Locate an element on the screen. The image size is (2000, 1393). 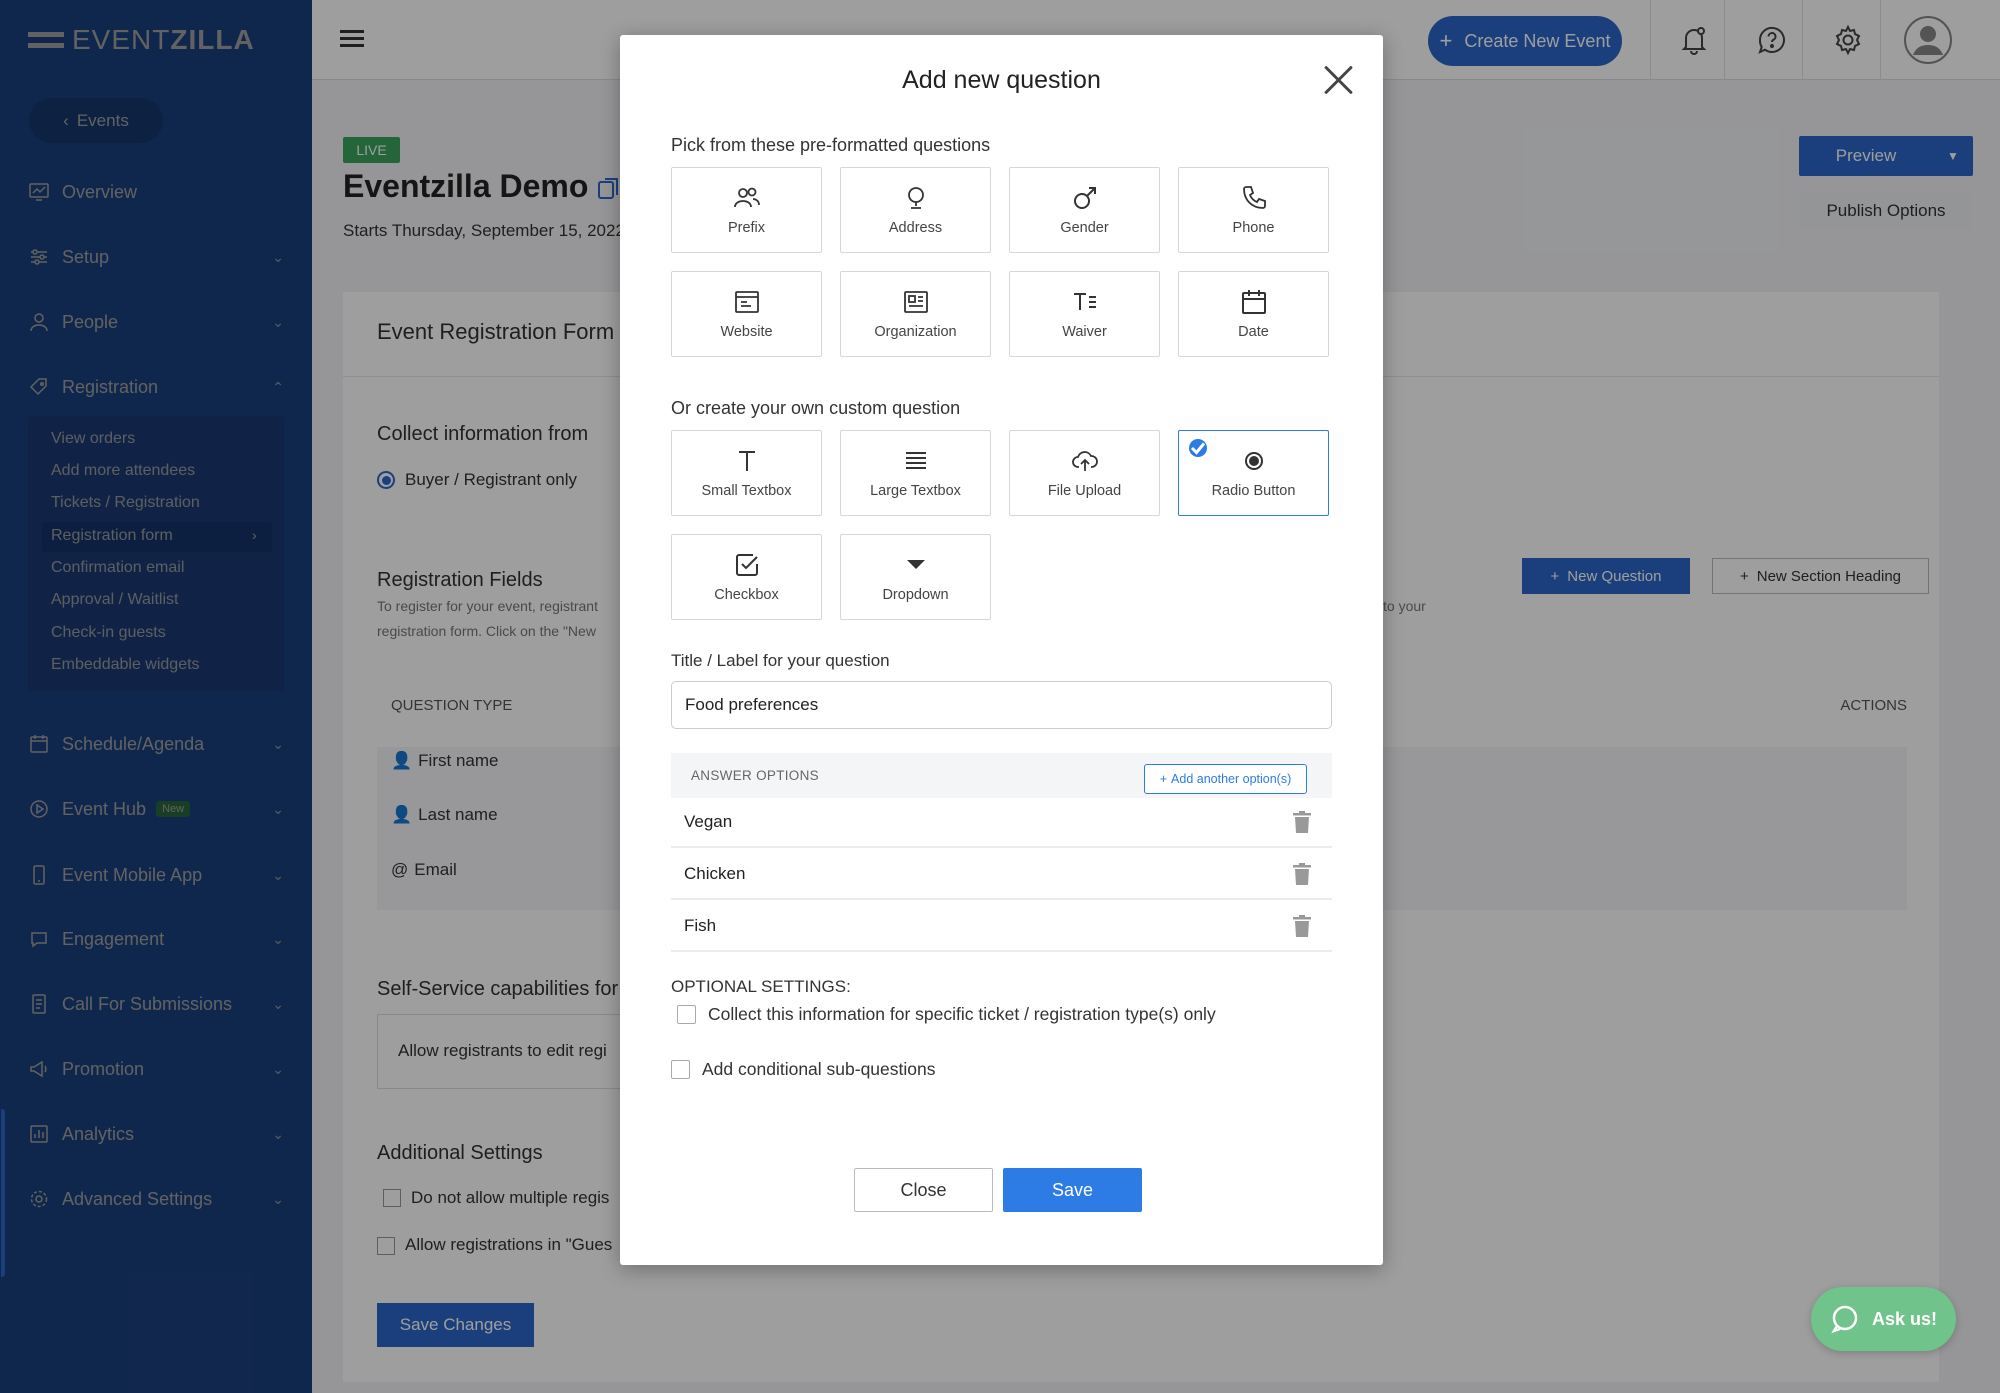
lines-icon is located at coordinates (915, 460).